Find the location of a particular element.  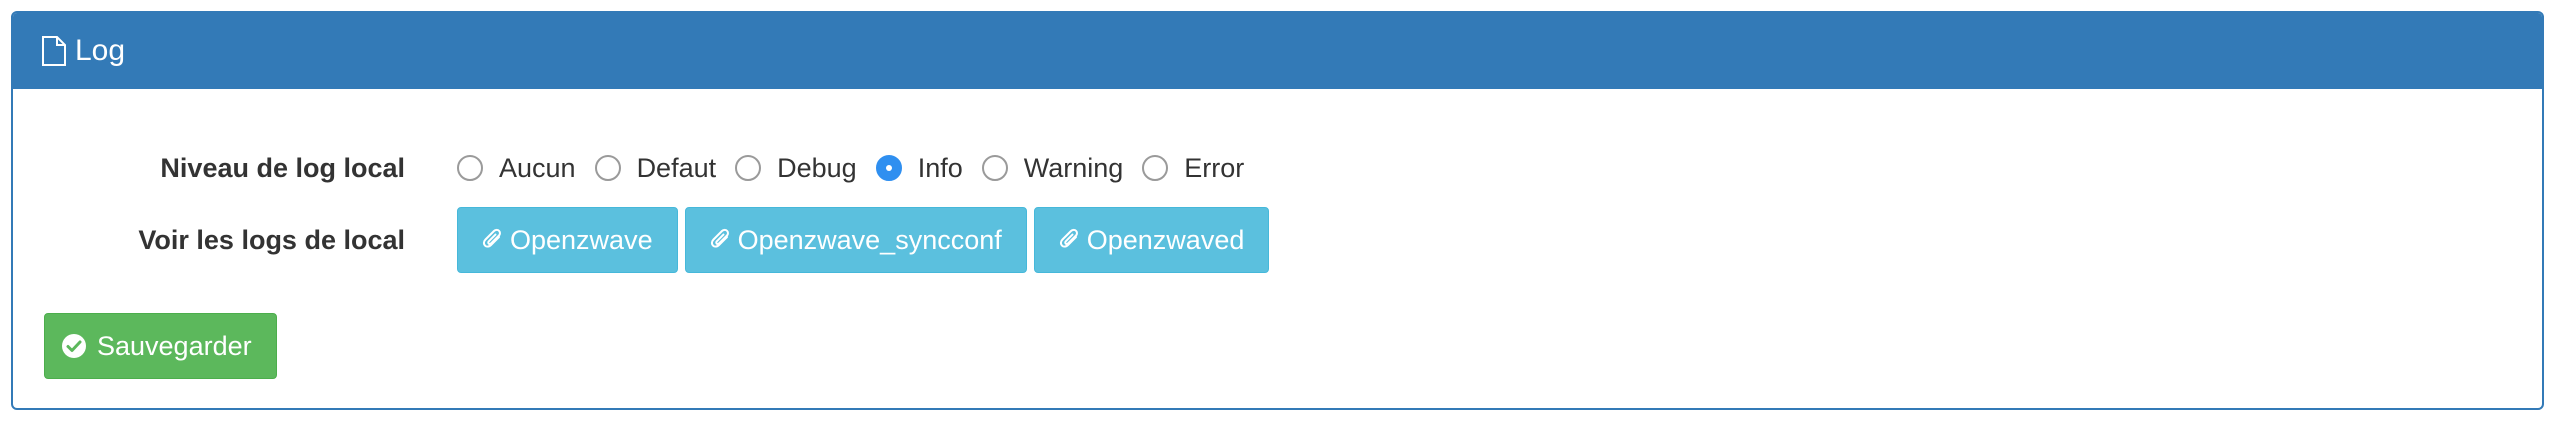

radio-label: Info is located at coordinates (940, 167).